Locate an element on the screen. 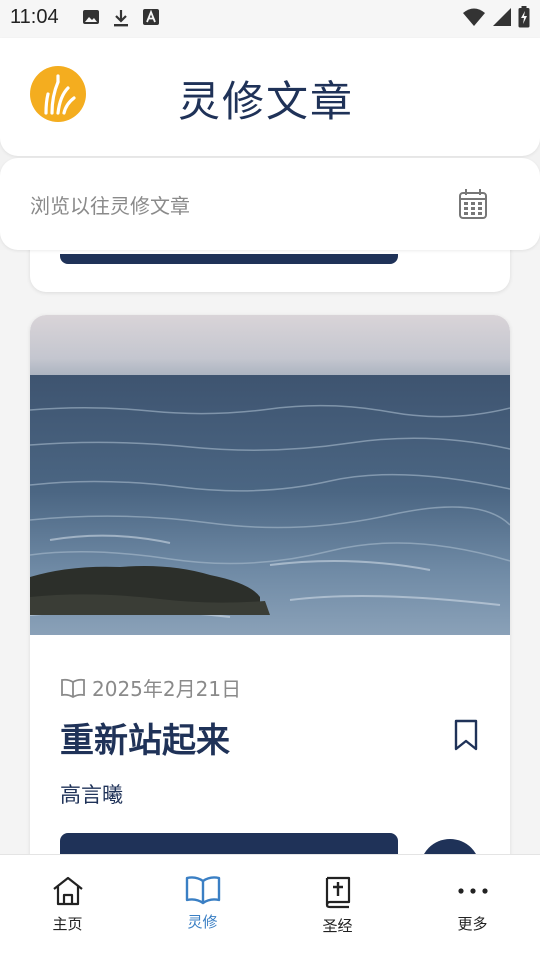 This screenshot has width=540, height=960. status-bar: 11:04 is located at coordinates (270, 19).